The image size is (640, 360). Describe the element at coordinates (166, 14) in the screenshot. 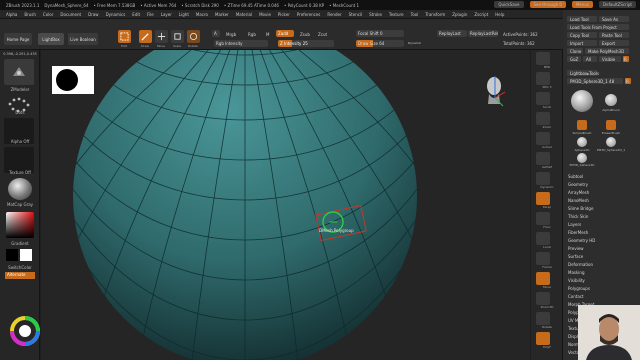

I see `menu-layer: Layer` at that location.